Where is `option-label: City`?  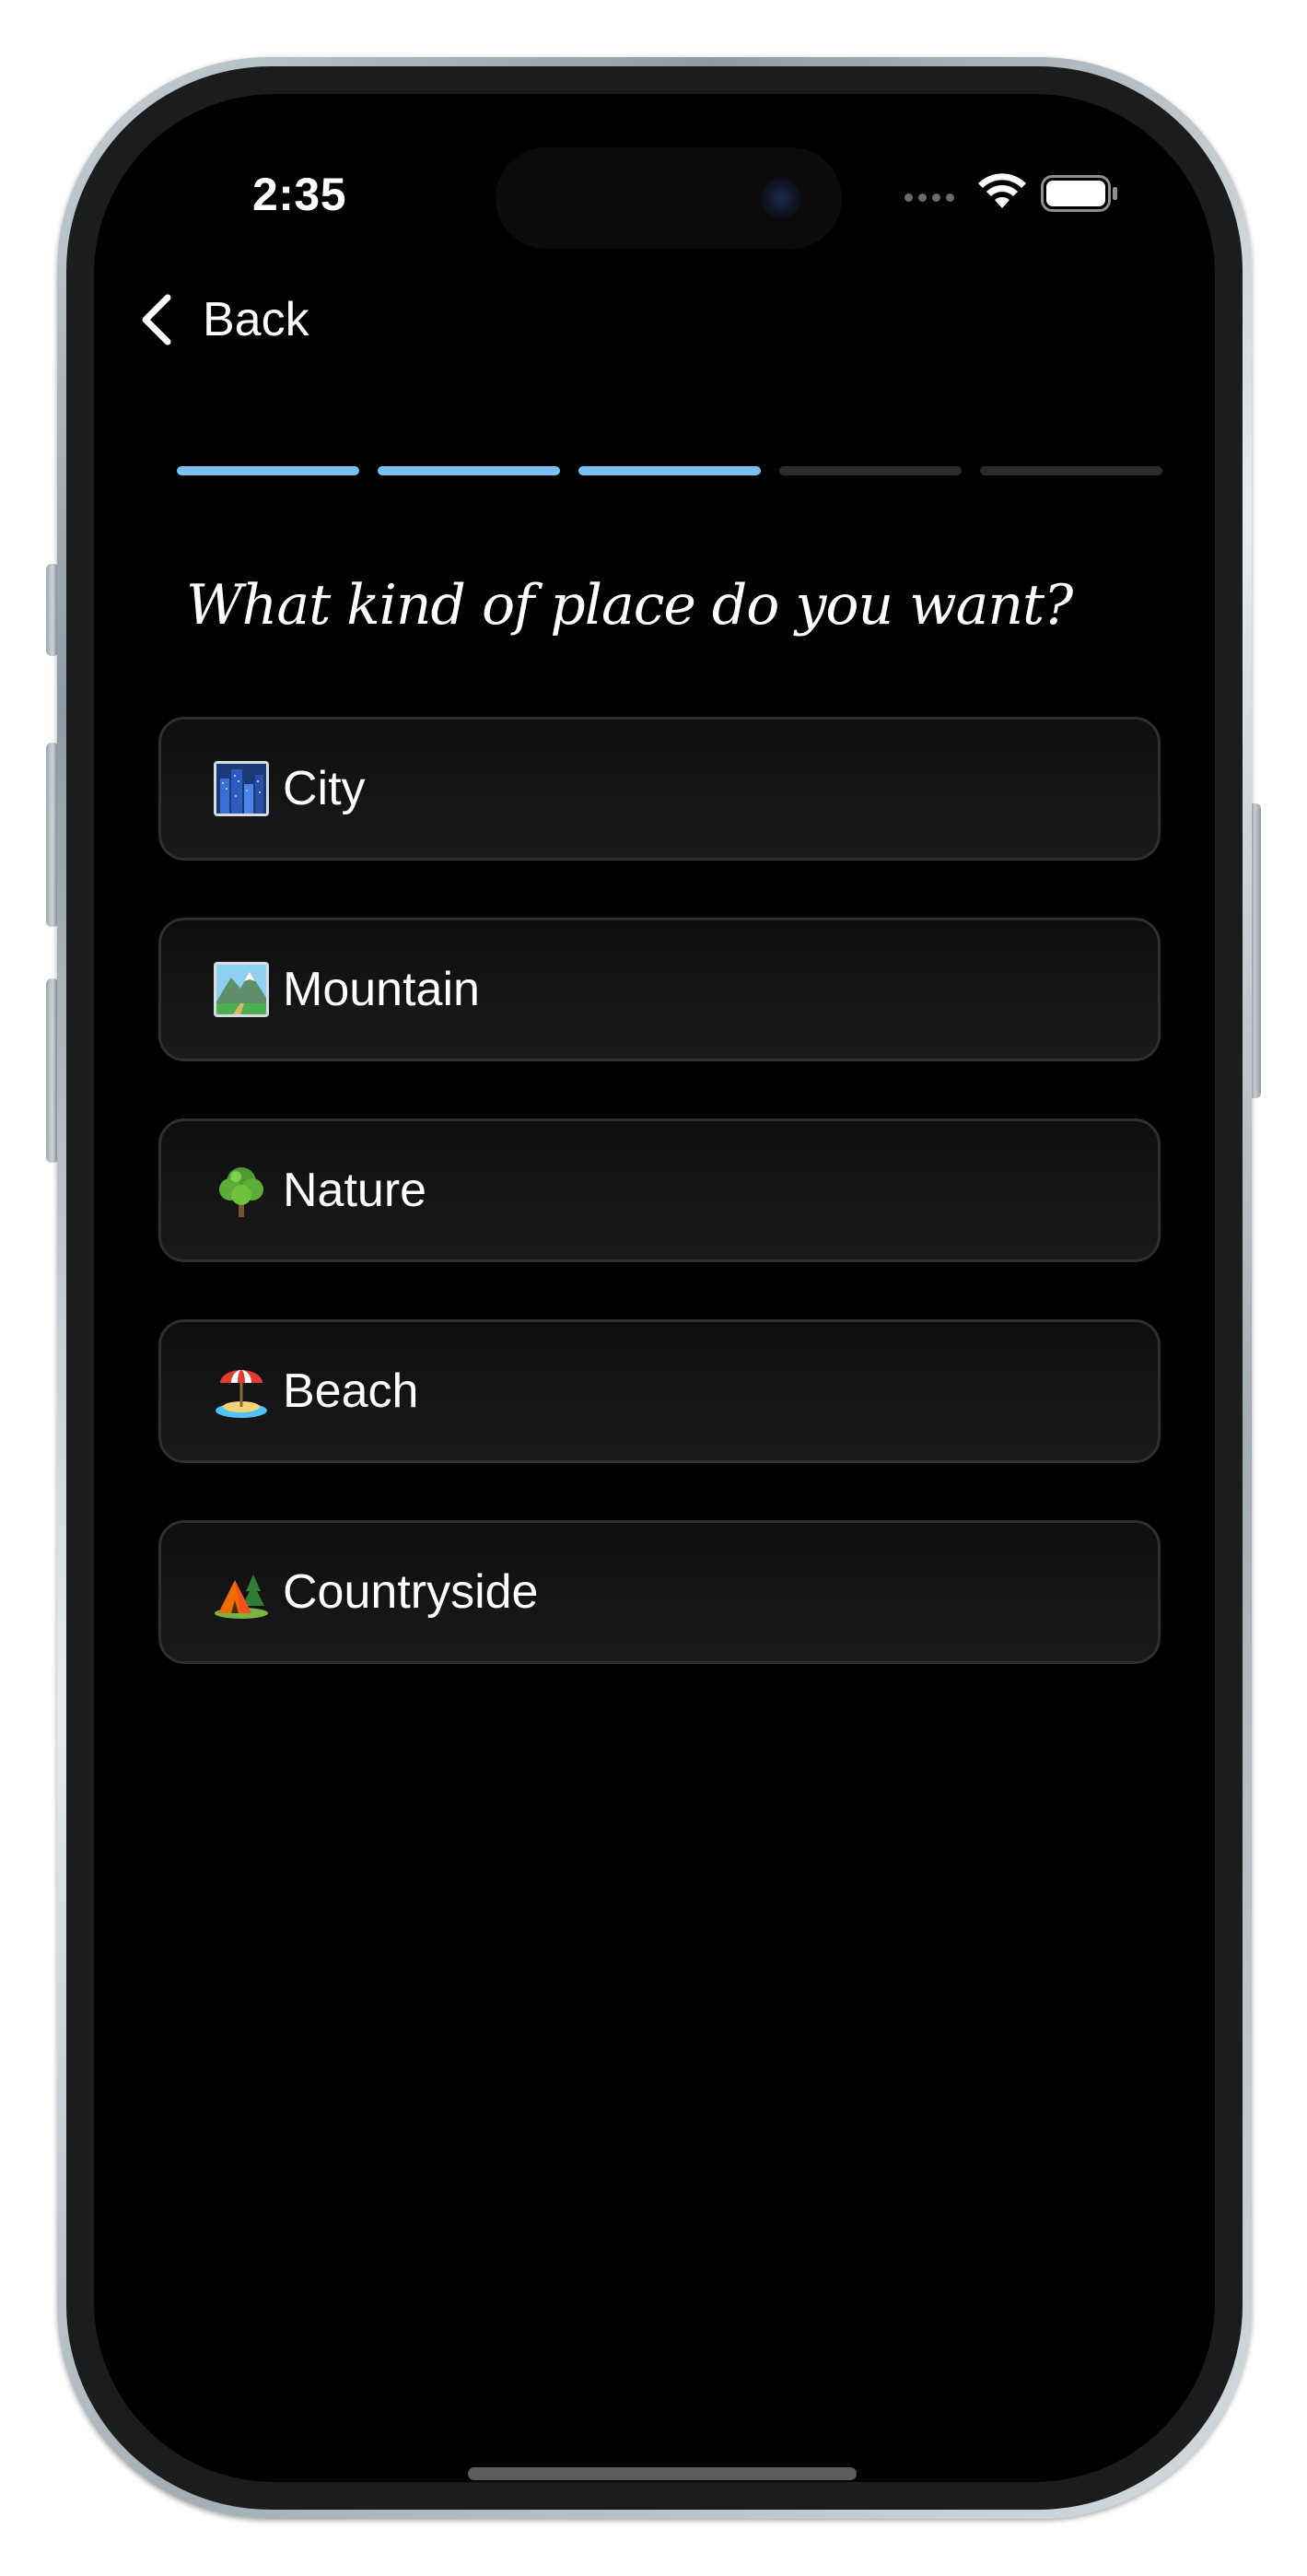
option-label: City is located at coordinates (324, 788).